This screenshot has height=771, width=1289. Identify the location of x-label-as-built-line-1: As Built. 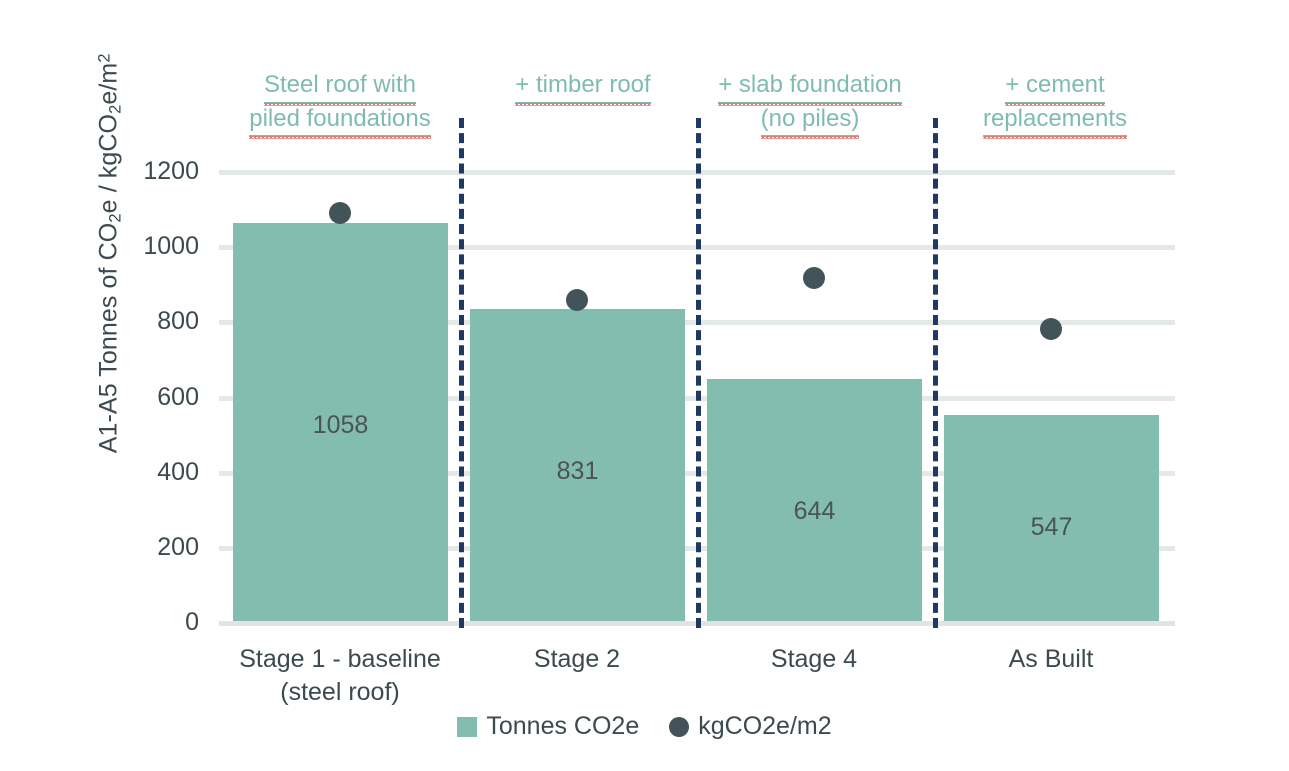
(1051, 659).